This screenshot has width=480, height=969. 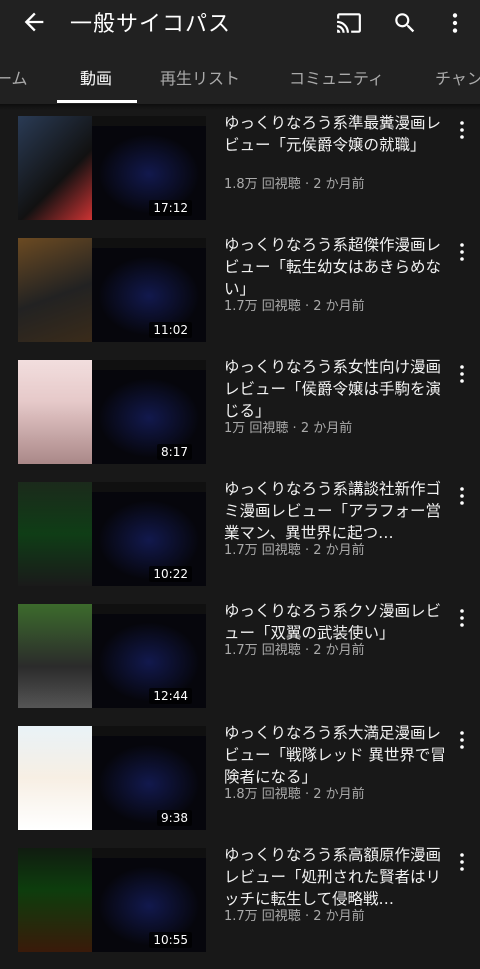 What do you see at coordinates (256, 428) in the screenshot?
I see `view-count: 1万 回視聴` at bounding box center [256, 428].